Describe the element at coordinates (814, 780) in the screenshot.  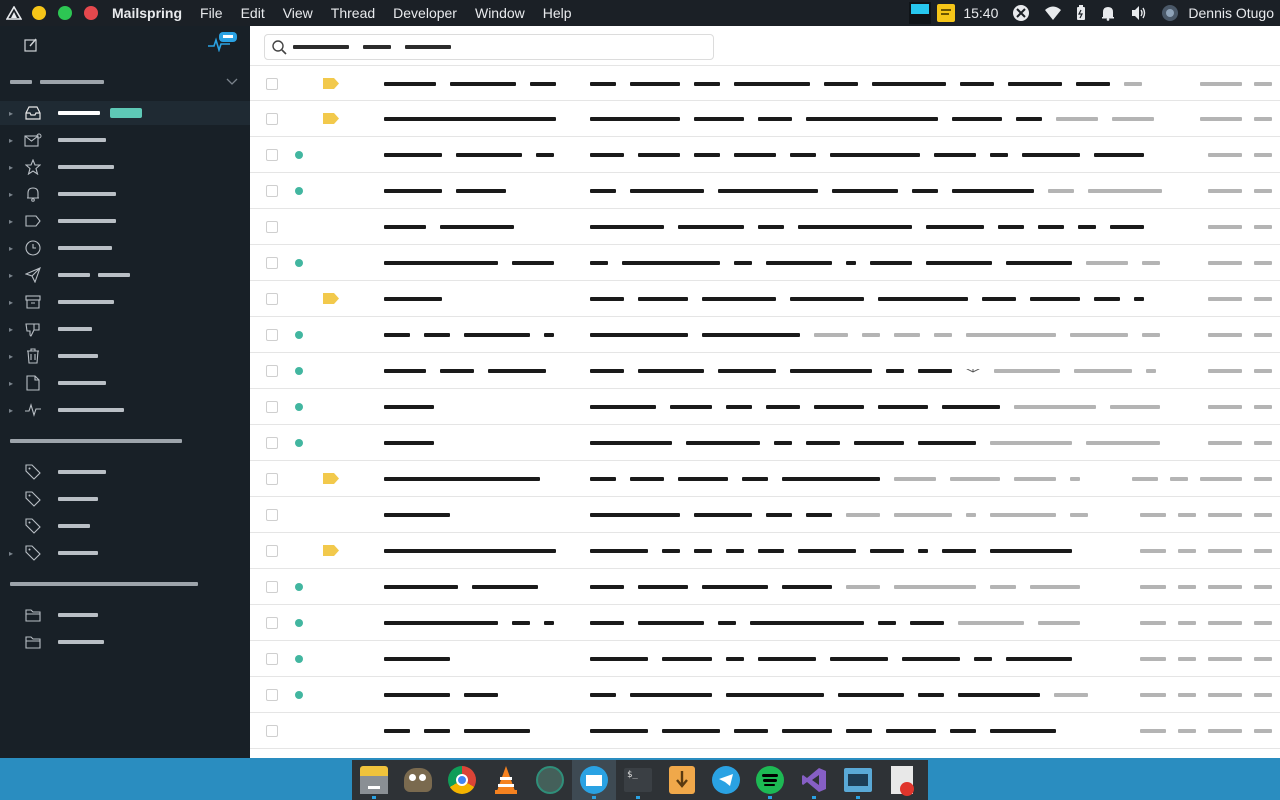
I see `visual-studio-icon` at that location.